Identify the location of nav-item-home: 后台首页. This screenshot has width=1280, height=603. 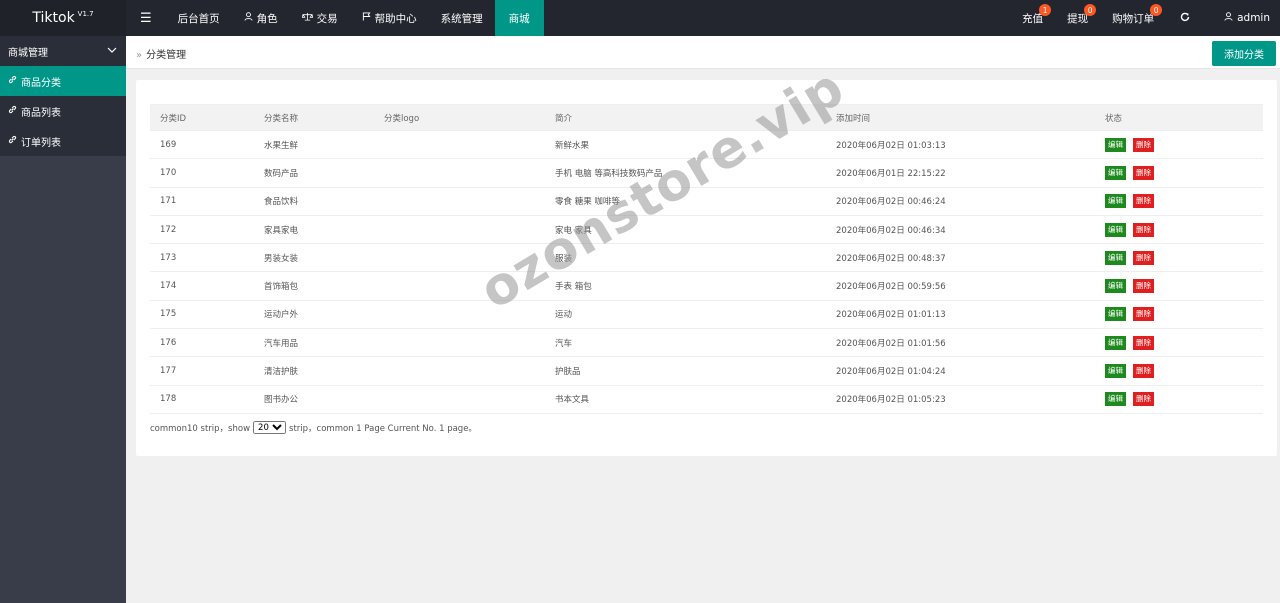
(199, 18).